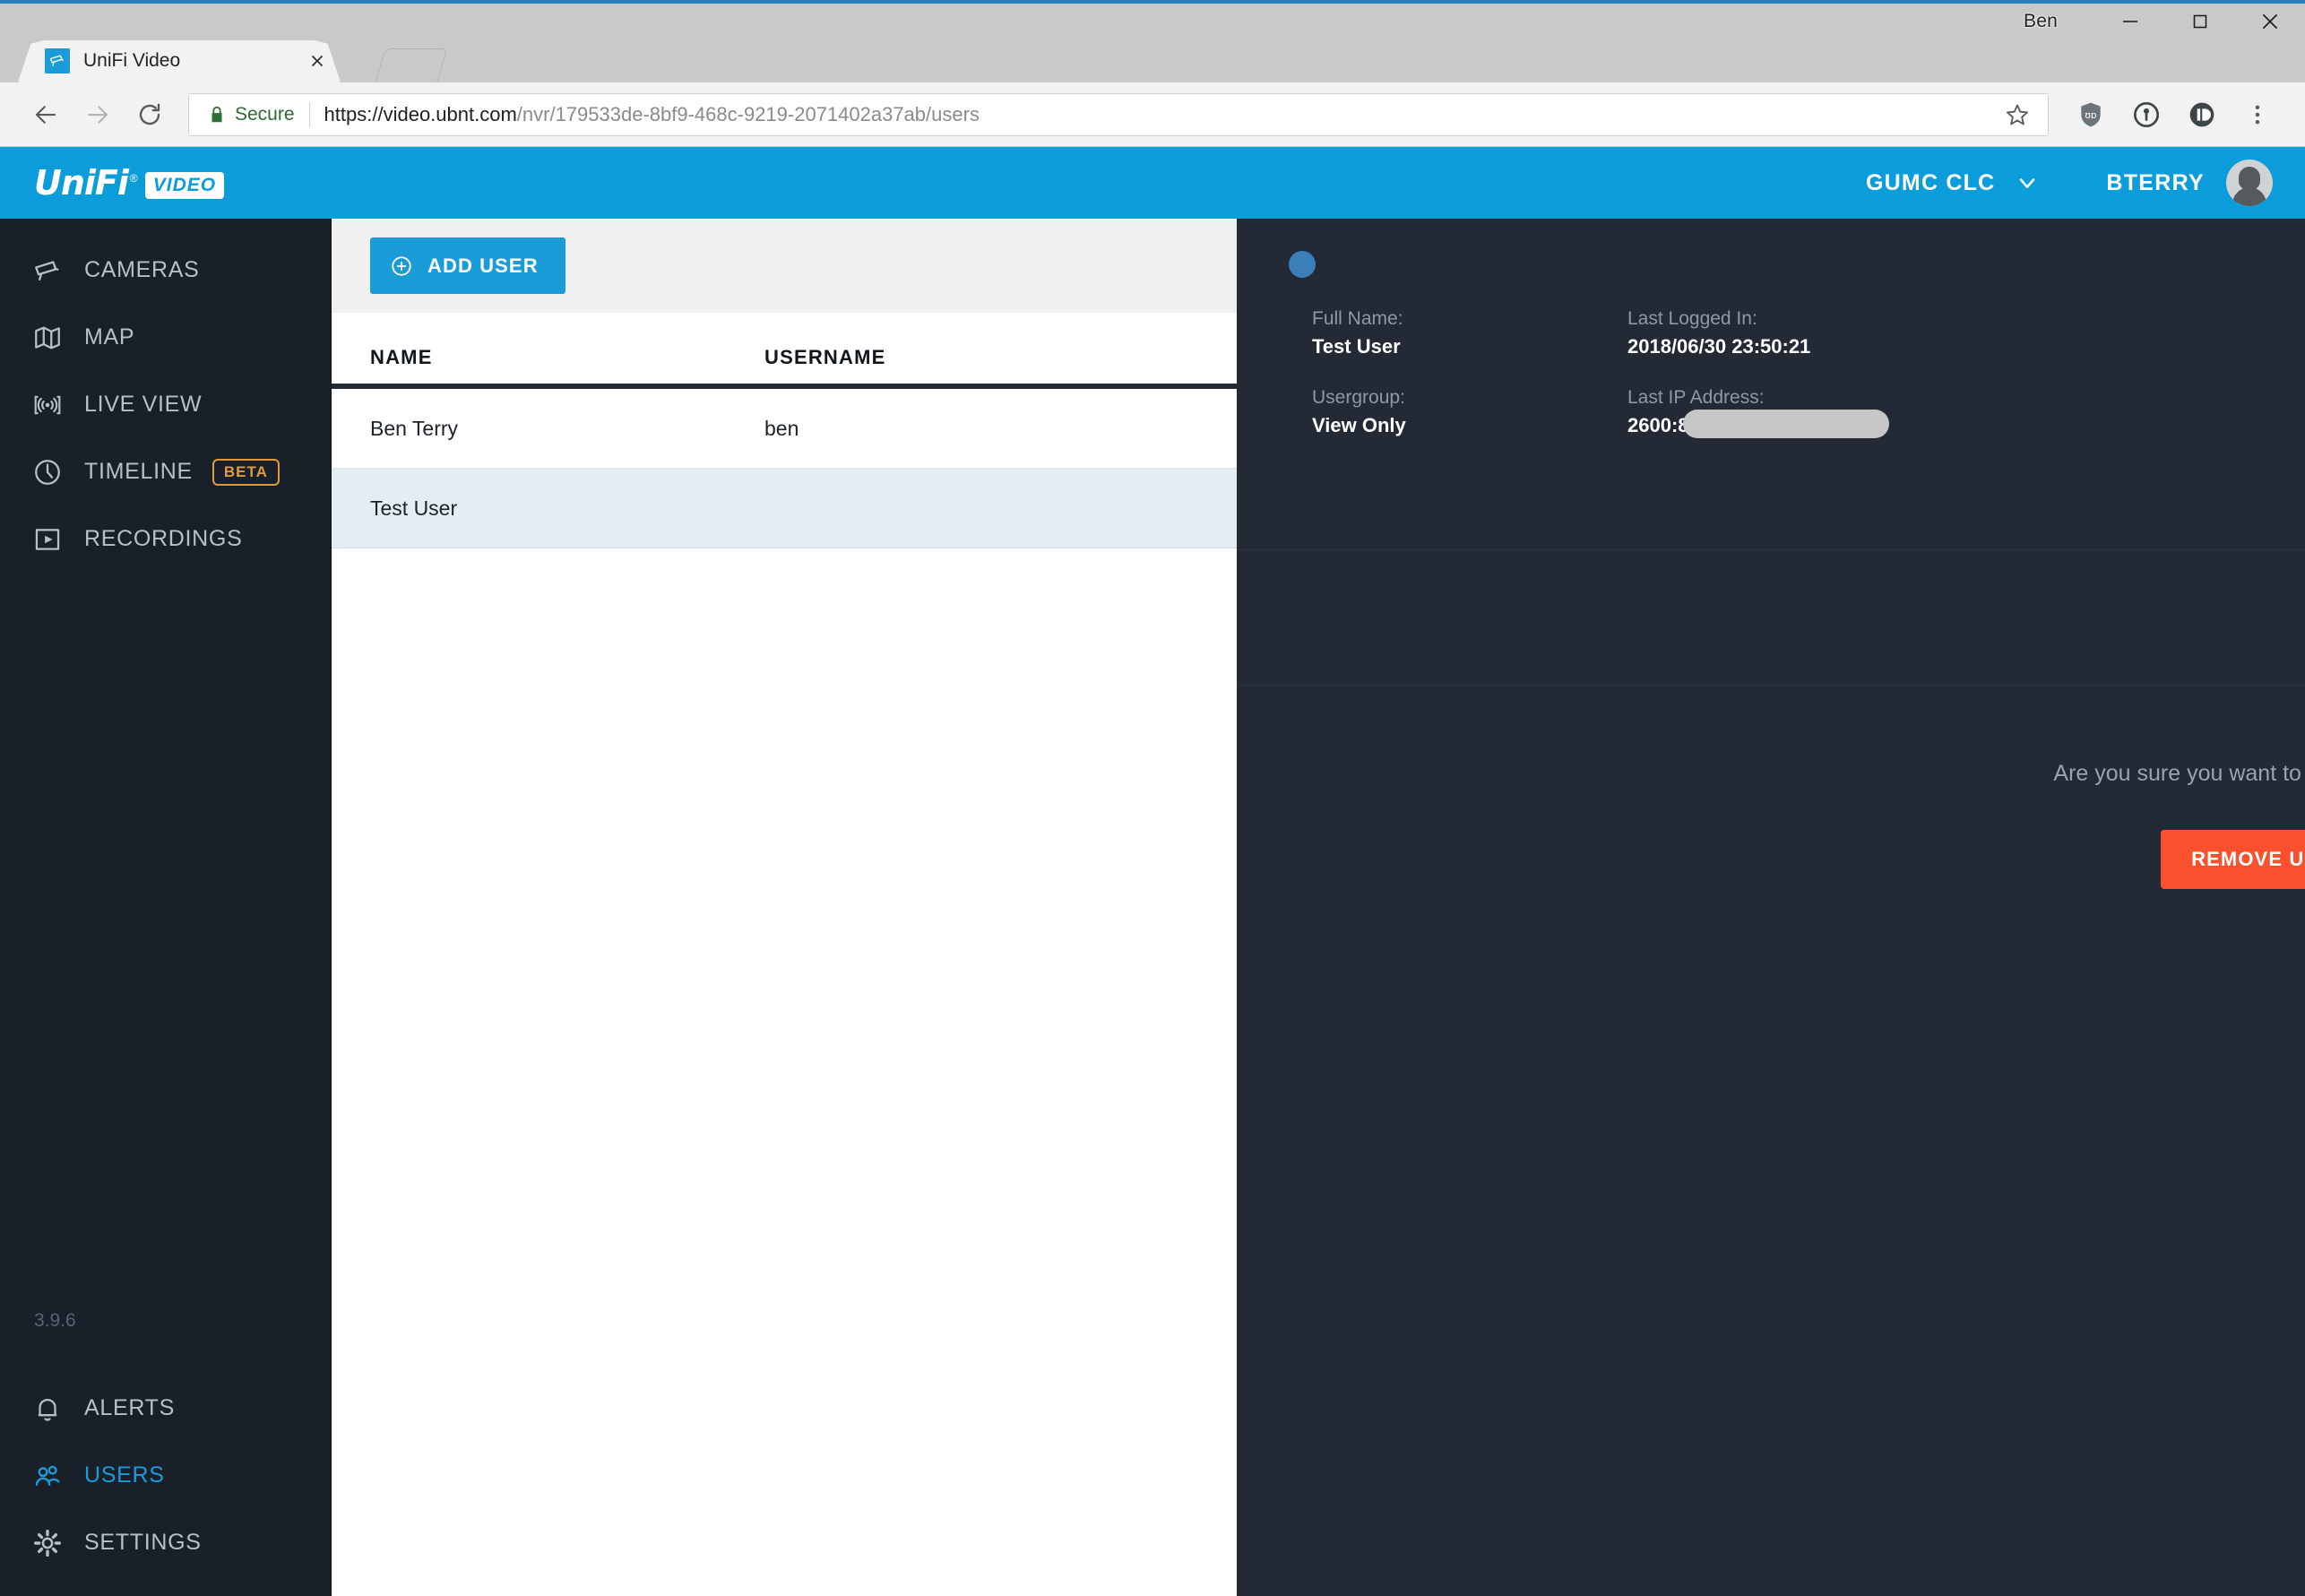 Image resolution: width=2305 pixels, height=1596 pixels. Describe the element at coordinates (1152, 59) in the screenshot. I see `tab-strip: UniFi Video` at that location.